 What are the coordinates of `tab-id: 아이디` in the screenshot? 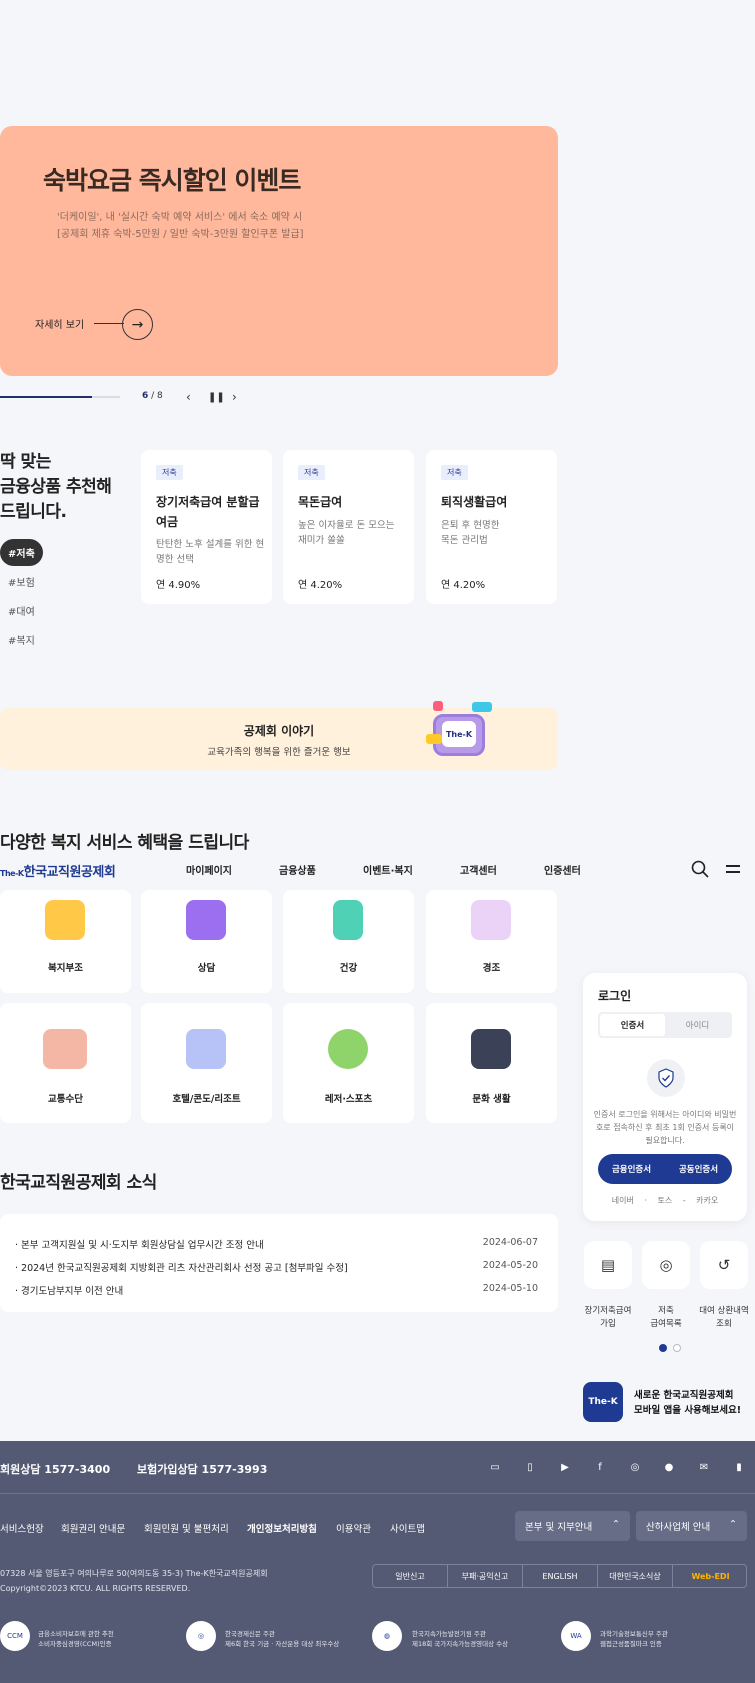 It's located at (697, 1025).